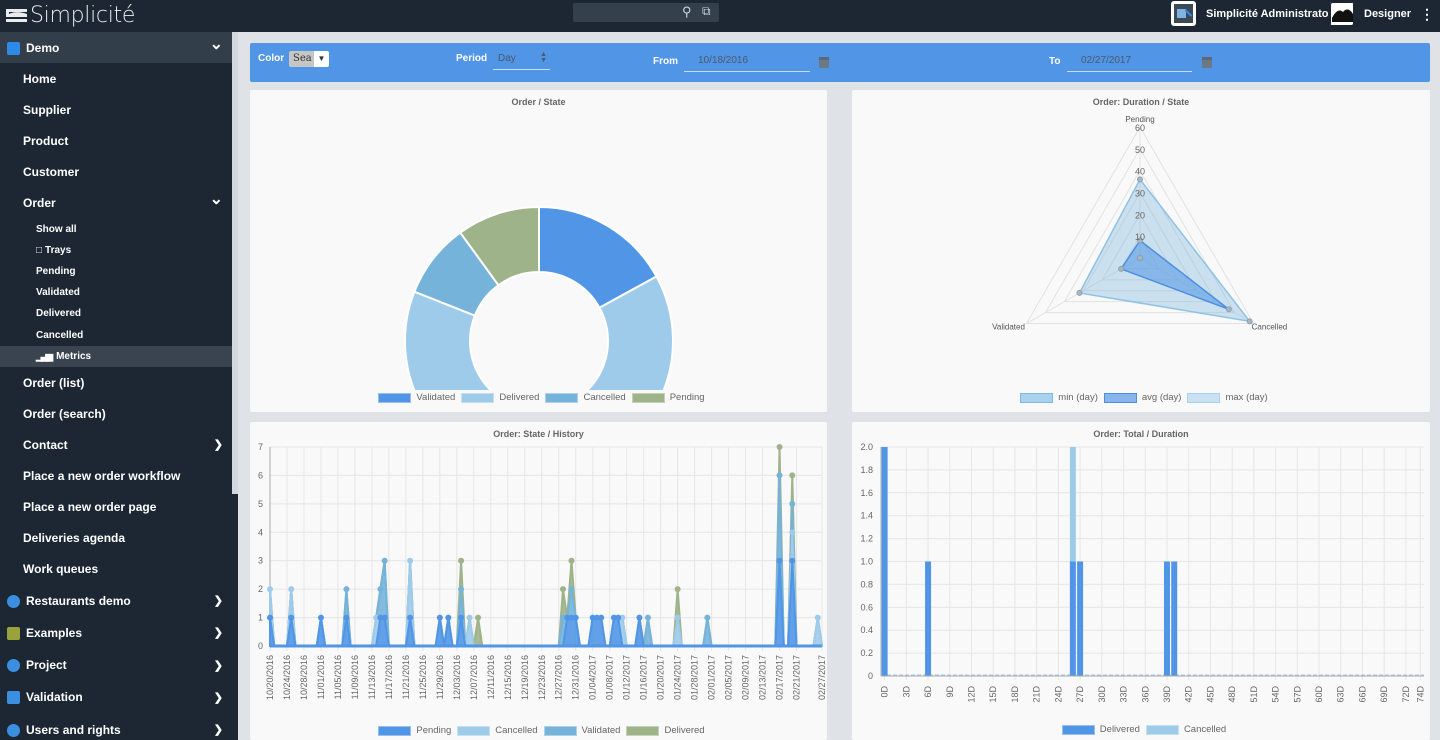 The width and height of the screenshot is (1440, 740). Describe the element at coordinates (116, 140) in the screenshot. I see `sidebar-item-product: Product` at that location.